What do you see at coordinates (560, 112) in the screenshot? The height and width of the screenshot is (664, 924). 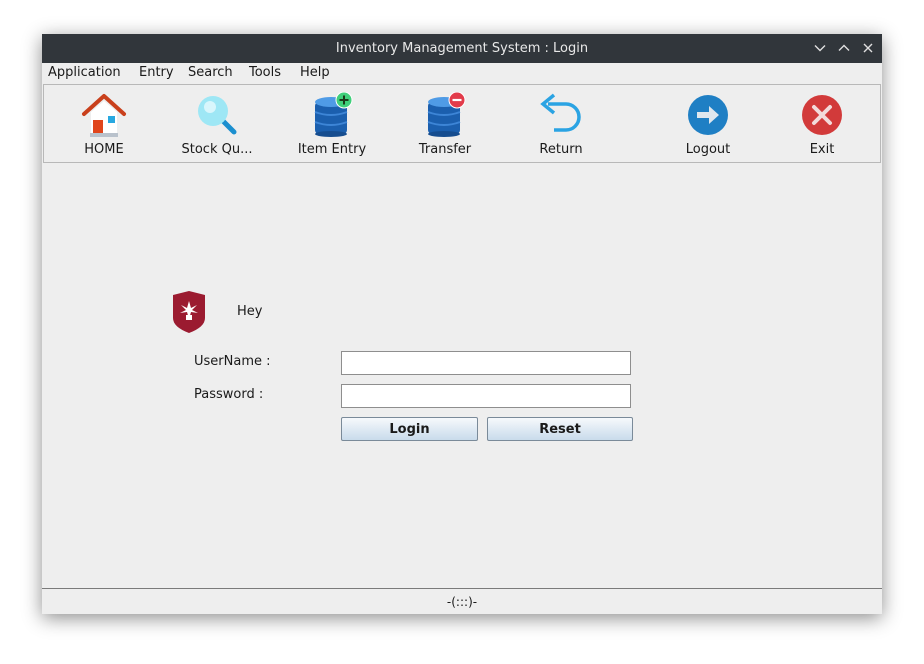 I see `return-arrow-icon` at bounding box center [560, 112].